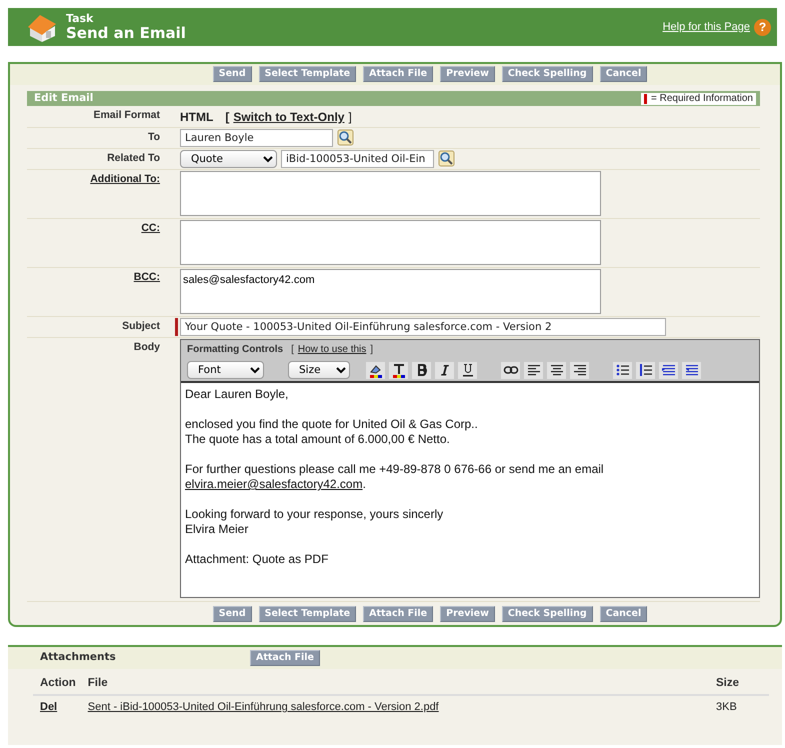 Image resolution: width=785 pixels, height=748 pixels. I want to click on page-title: Send an Email, so click(126, 33).